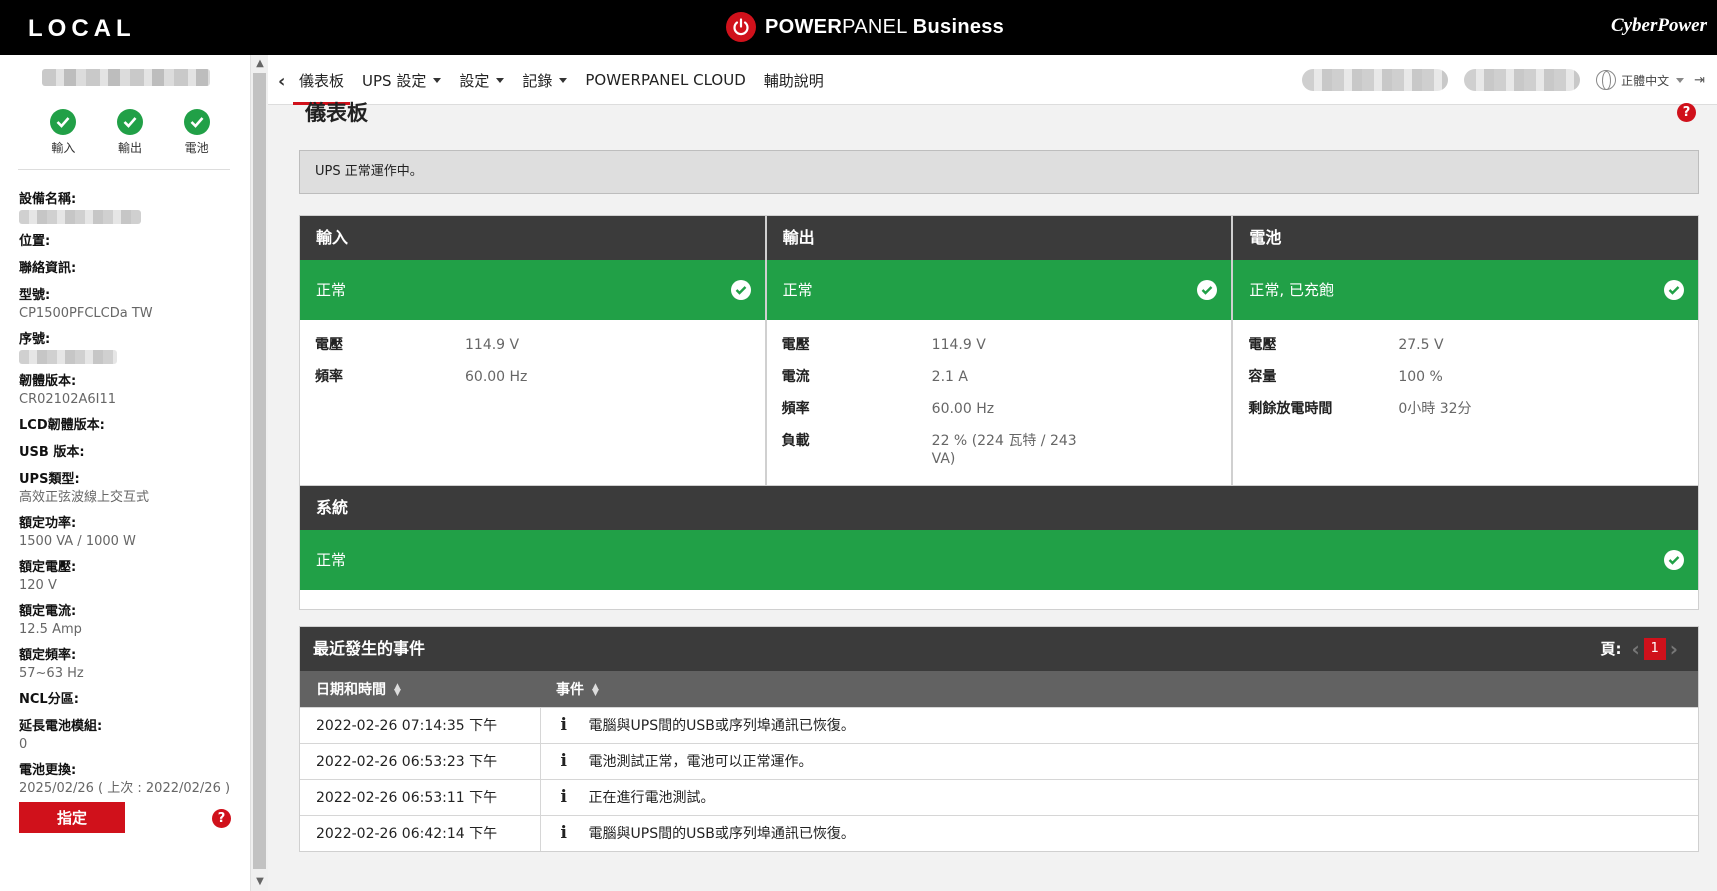  What do you see at coordinates (1119, 689) in the screenshot?
I see `column-header-event: 事件 ▲ ▼` at bounding box center [1119, 689].